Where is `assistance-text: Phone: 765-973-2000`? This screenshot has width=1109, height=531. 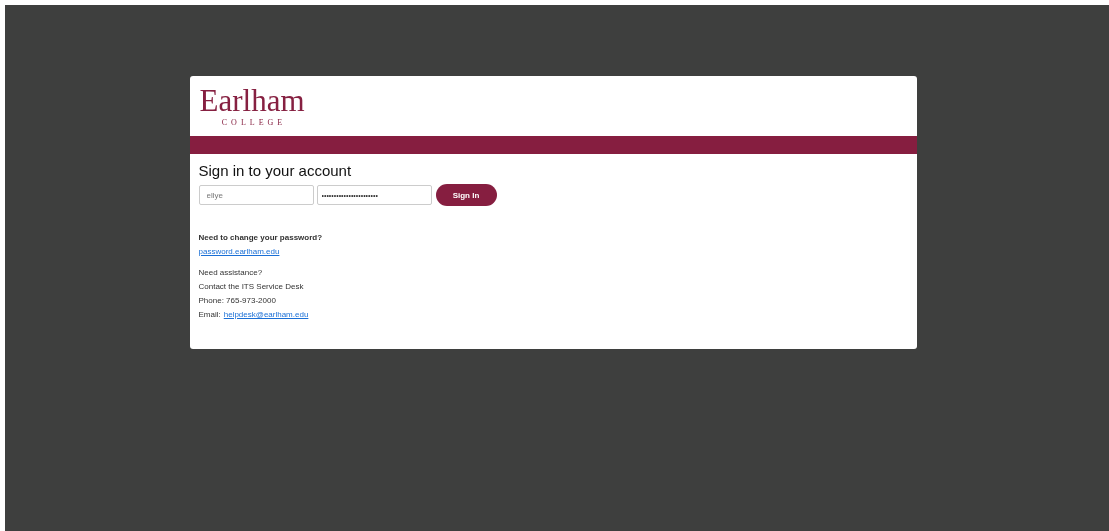
assistance-text: Phone: 765-973-2000 is located at coordinates (237, 300).